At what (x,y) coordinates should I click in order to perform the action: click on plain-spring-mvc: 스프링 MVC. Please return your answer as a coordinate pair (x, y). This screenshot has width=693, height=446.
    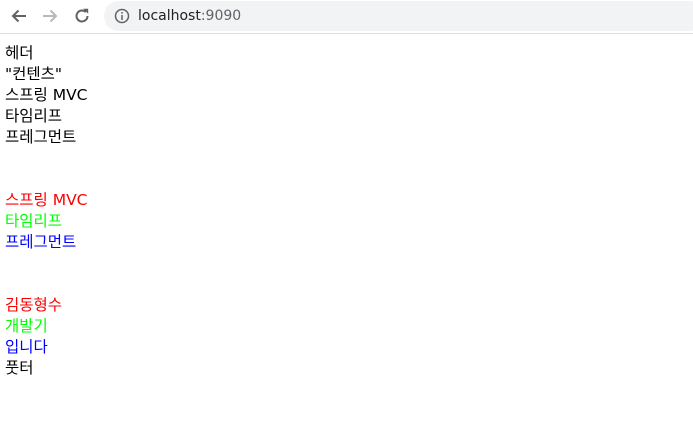
    Looking at the image, I should click on (46, 95).